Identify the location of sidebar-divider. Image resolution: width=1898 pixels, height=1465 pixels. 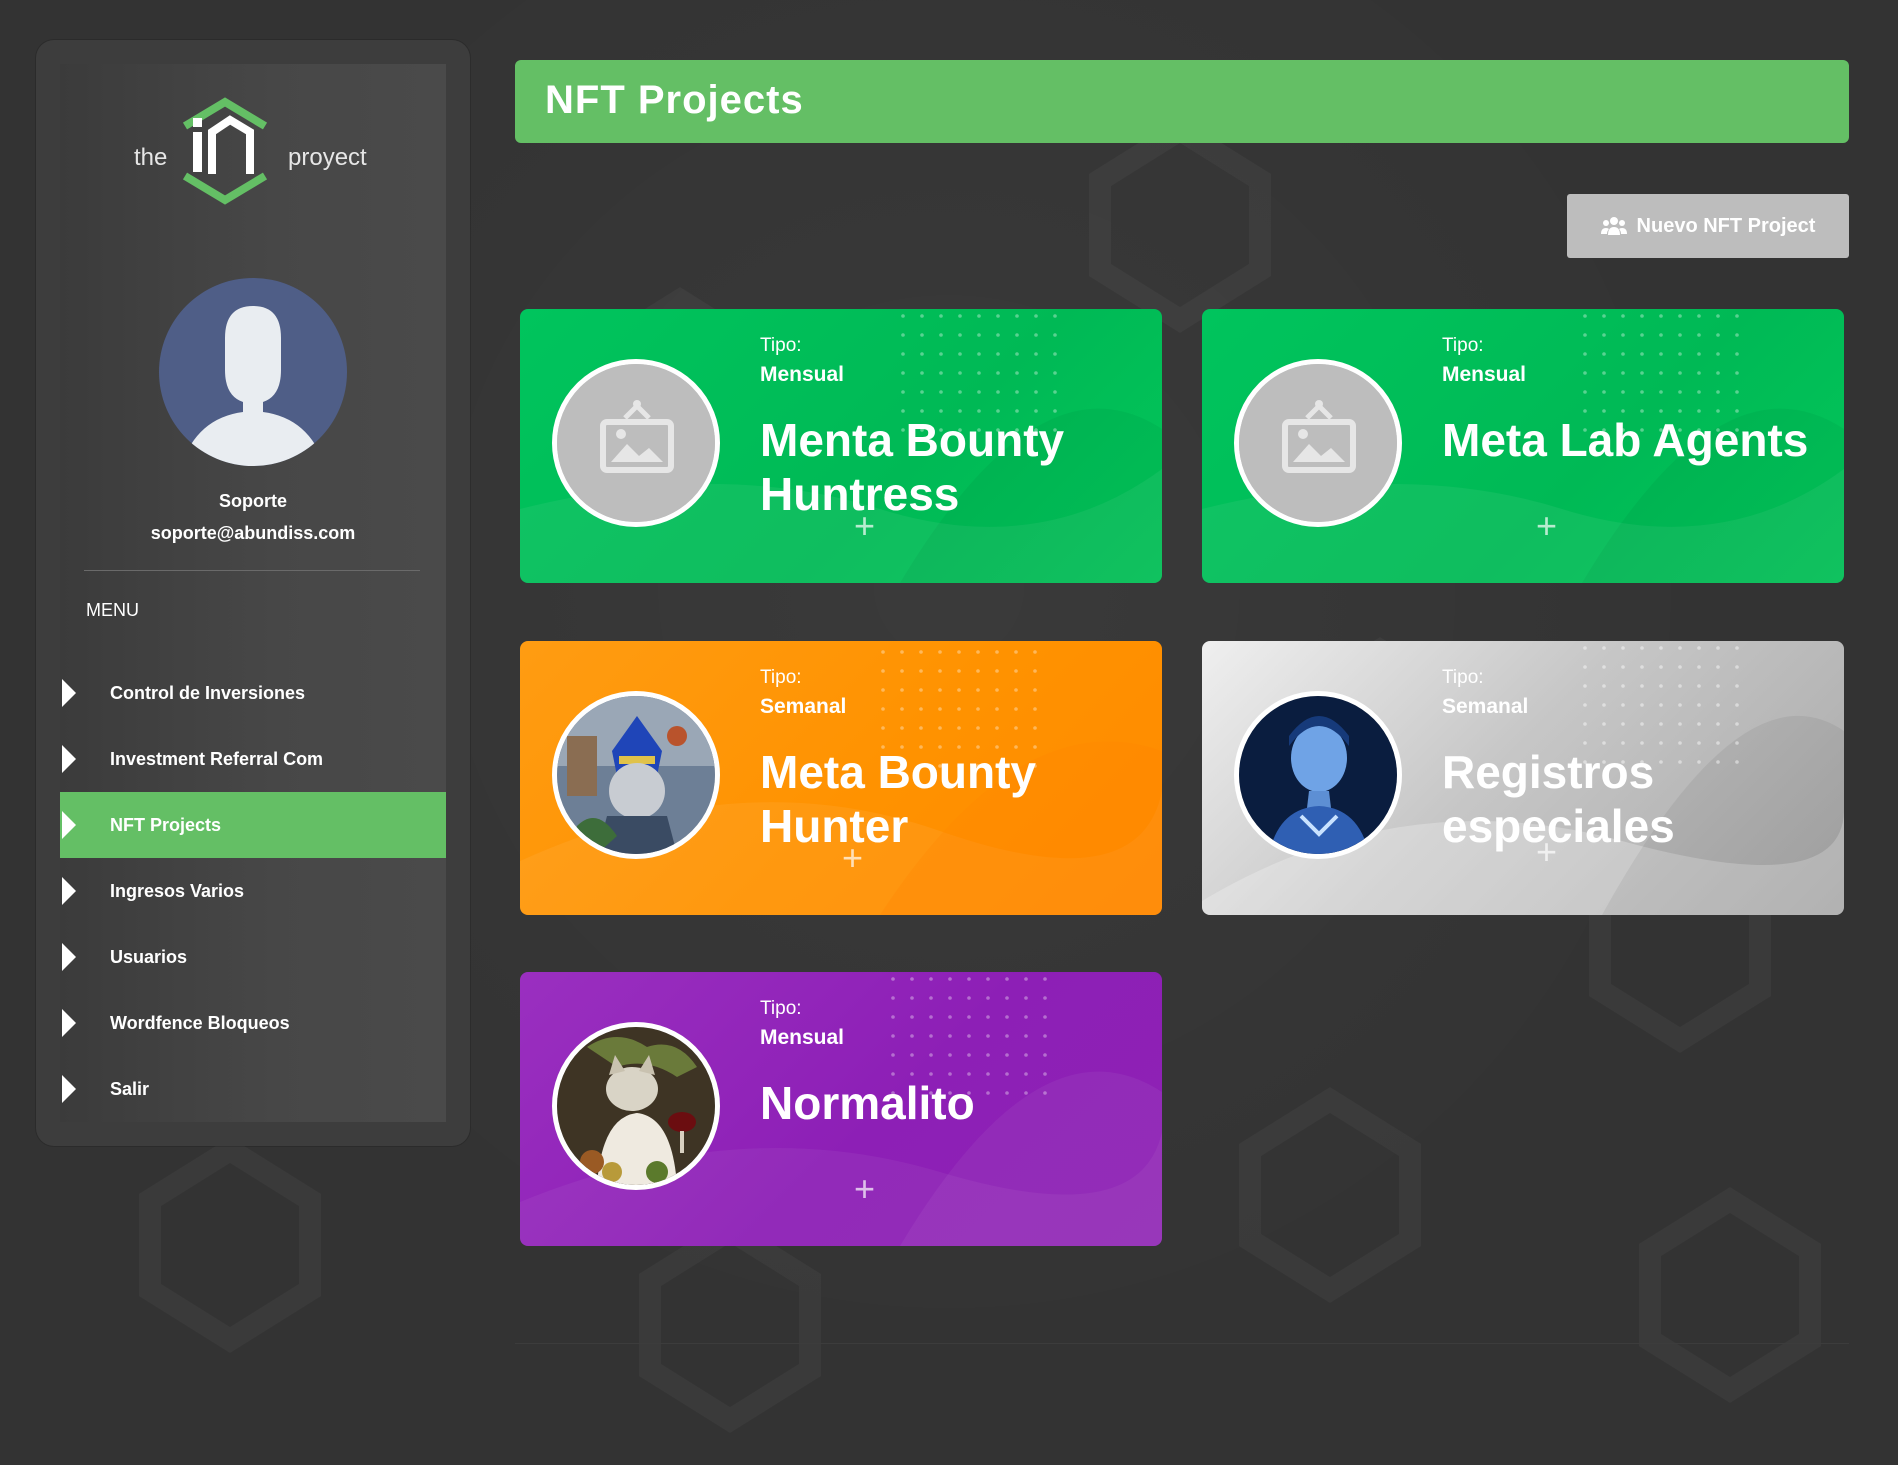
(252, 570).